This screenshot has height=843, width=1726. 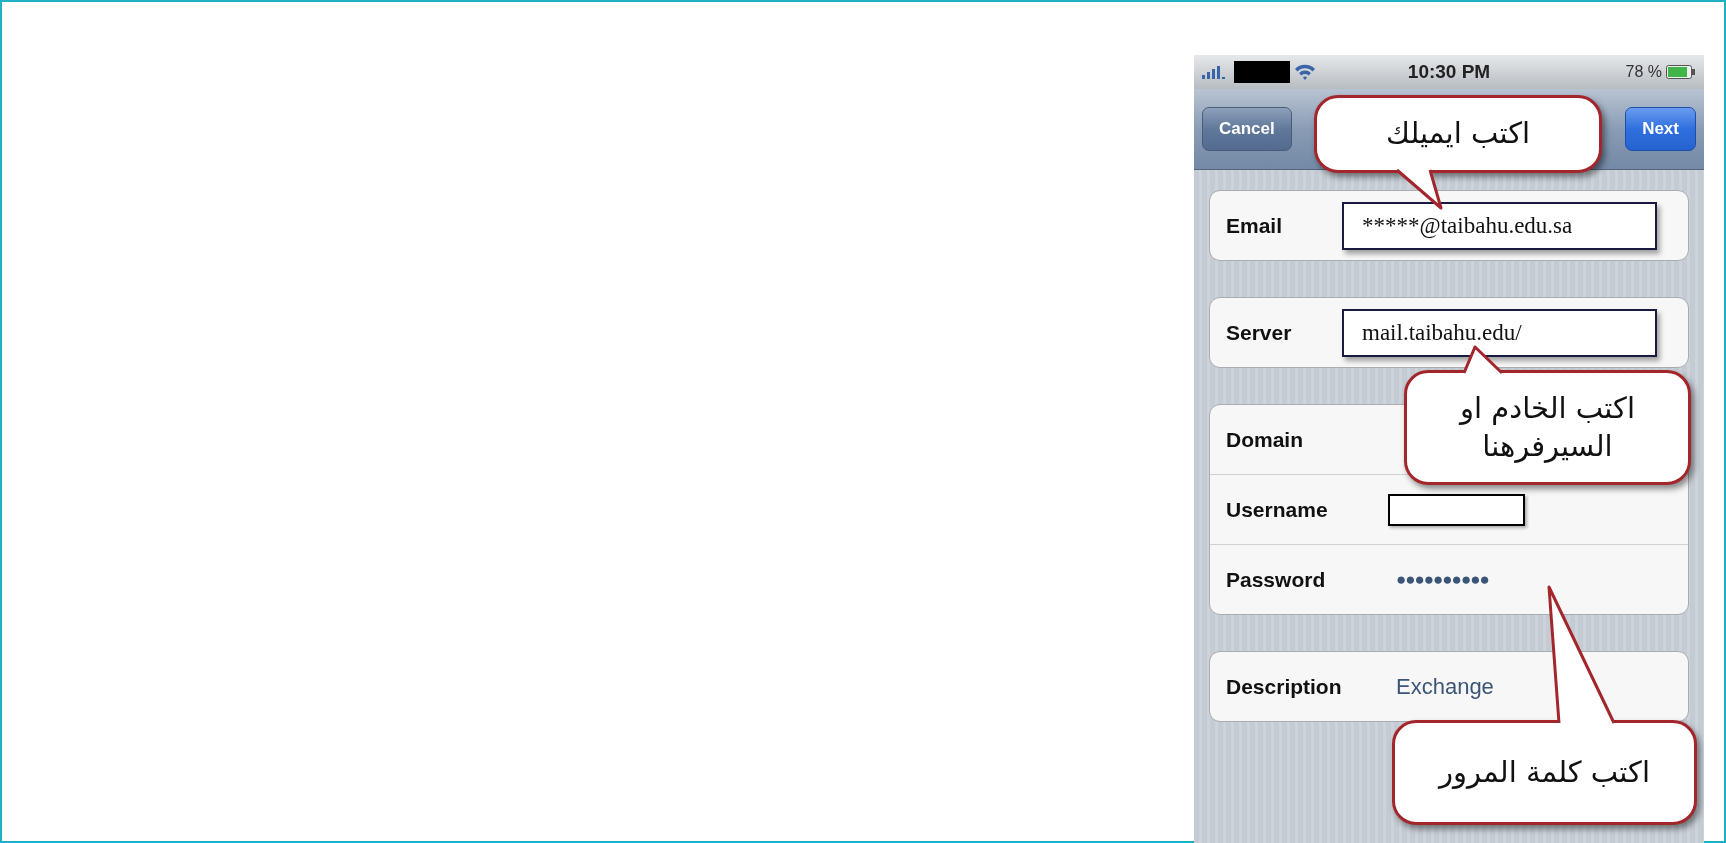 I want to click on field-label: Username, so click(x=1277, y=509).